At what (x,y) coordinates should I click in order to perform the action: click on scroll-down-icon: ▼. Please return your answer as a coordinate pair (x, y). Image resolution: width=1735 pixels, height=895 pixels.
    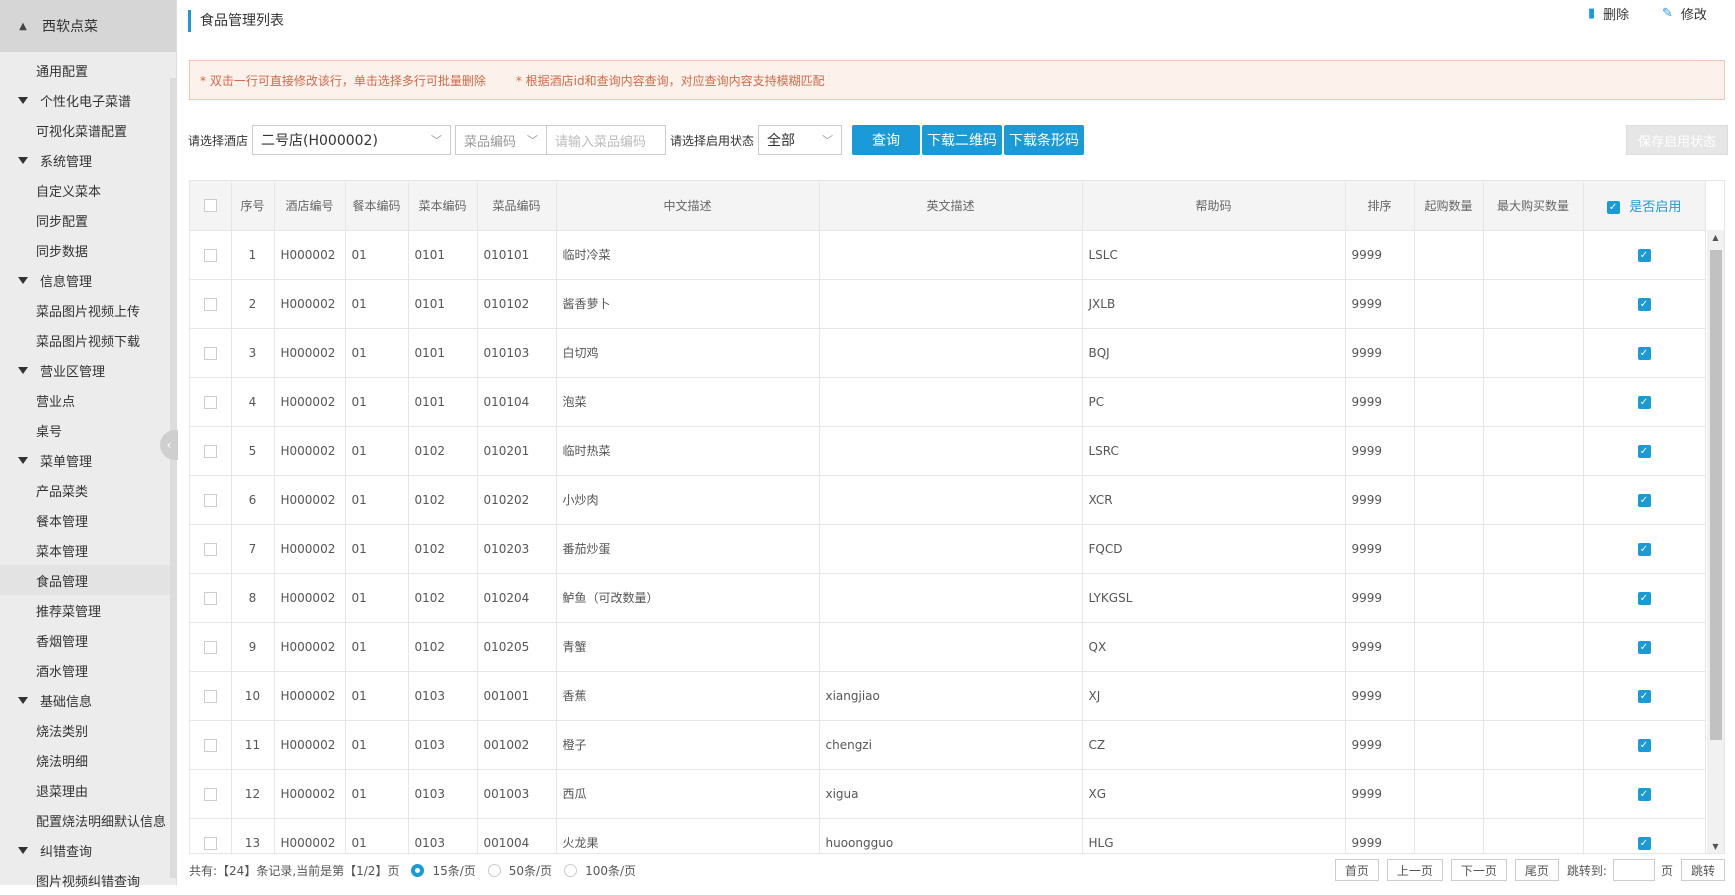
    Looking at the image, I should click on (1715, 846).